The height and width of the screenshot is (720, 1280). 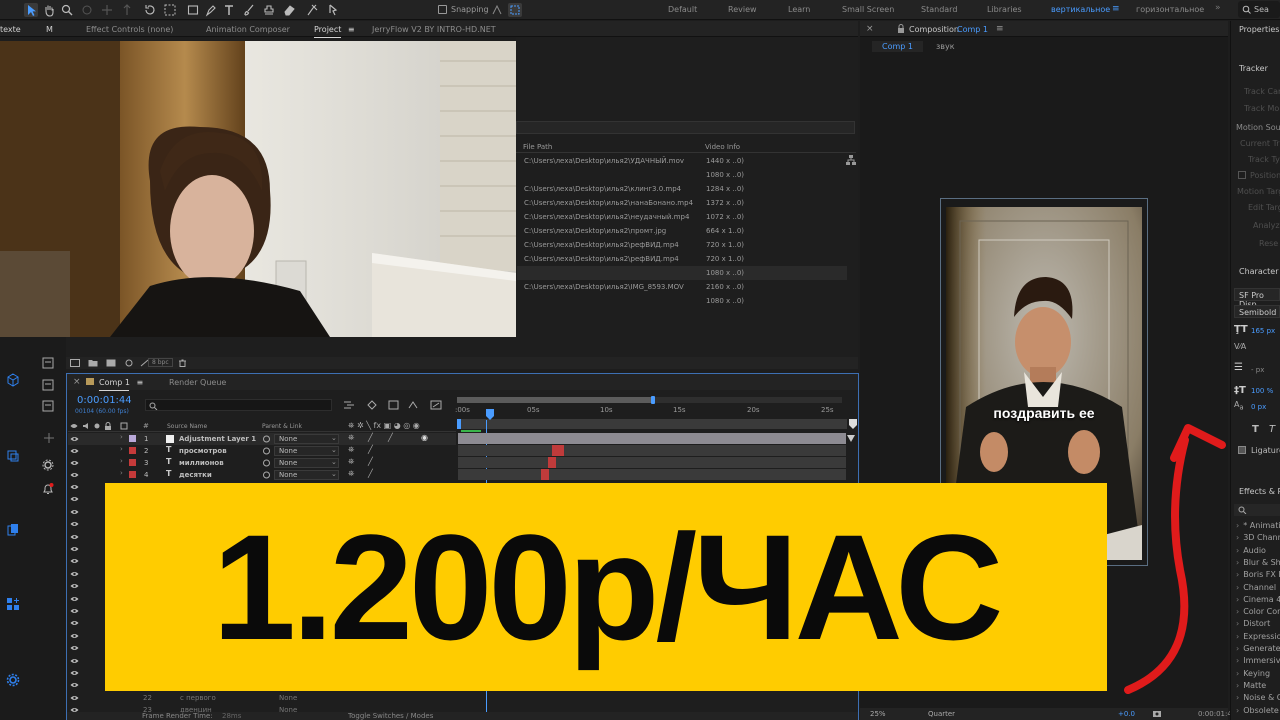 I want to click on workspace-learn: Learn, so click(x=799, y=9).